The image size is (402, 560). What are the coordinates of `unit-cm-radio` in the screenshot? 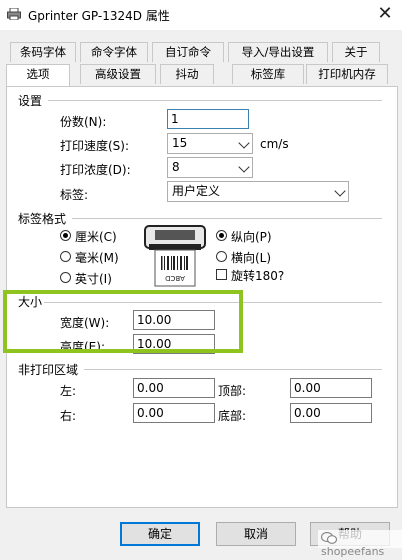 It's located at (65, 235).